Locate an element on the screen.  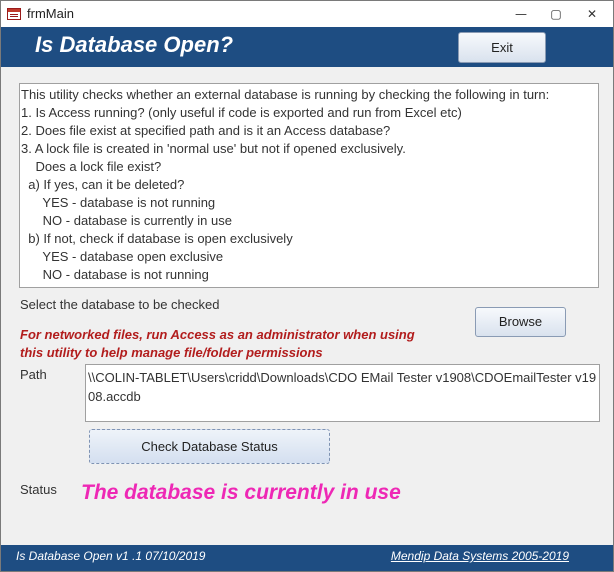
info-line: YES - database is not running is located at coordinates (118, 202).